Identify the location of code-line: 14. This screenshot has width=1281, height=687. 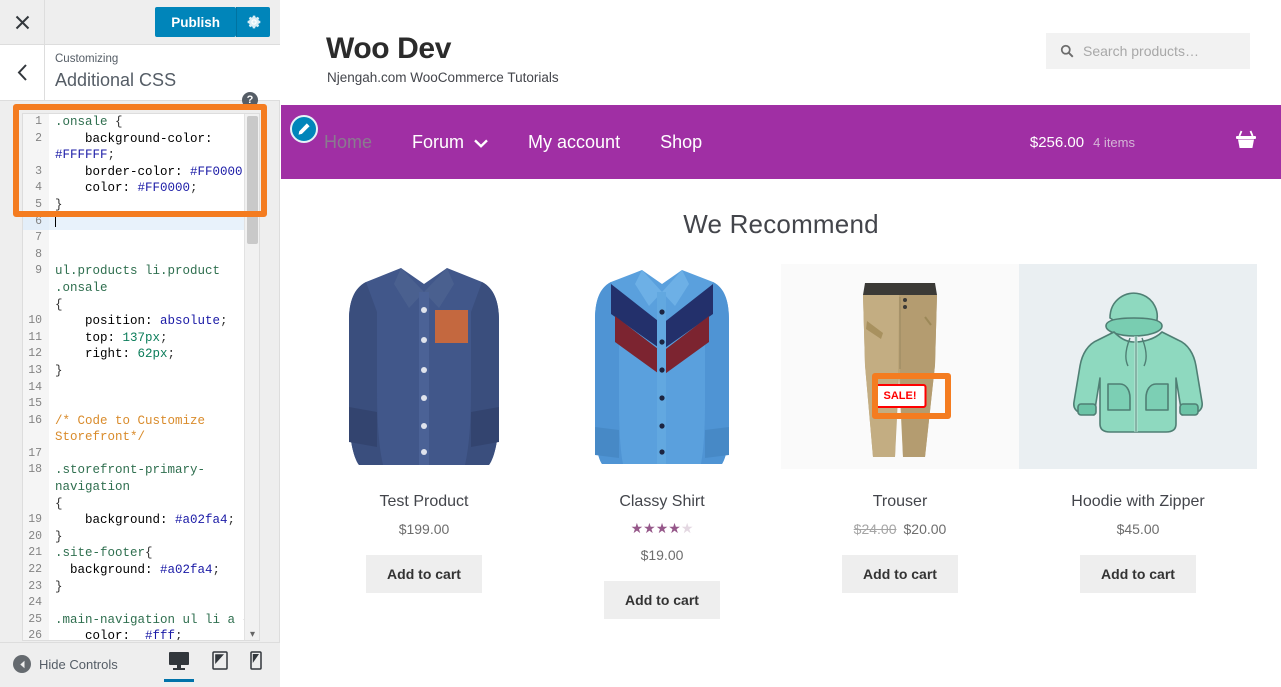
(141, 388).